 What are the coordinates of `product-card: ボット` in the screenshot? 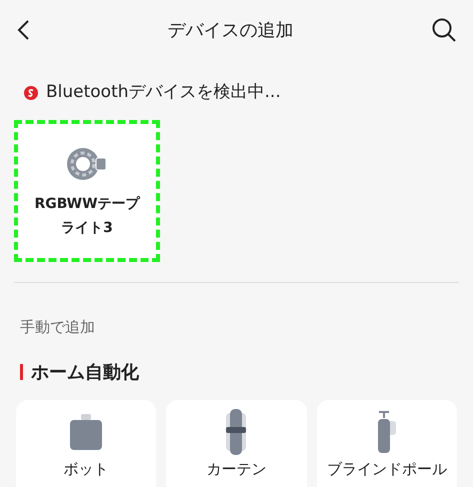 It's located at (86, 443).